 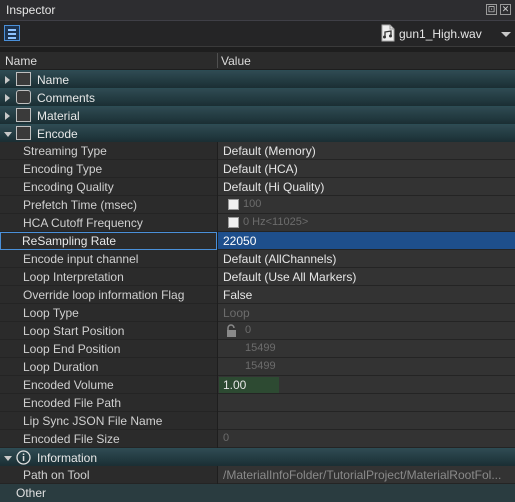 What do you see at coordinates (440, 34) in the screenshot?
I see `file-name-selector: gun1_High.wav` at bounding box center [440, 34].